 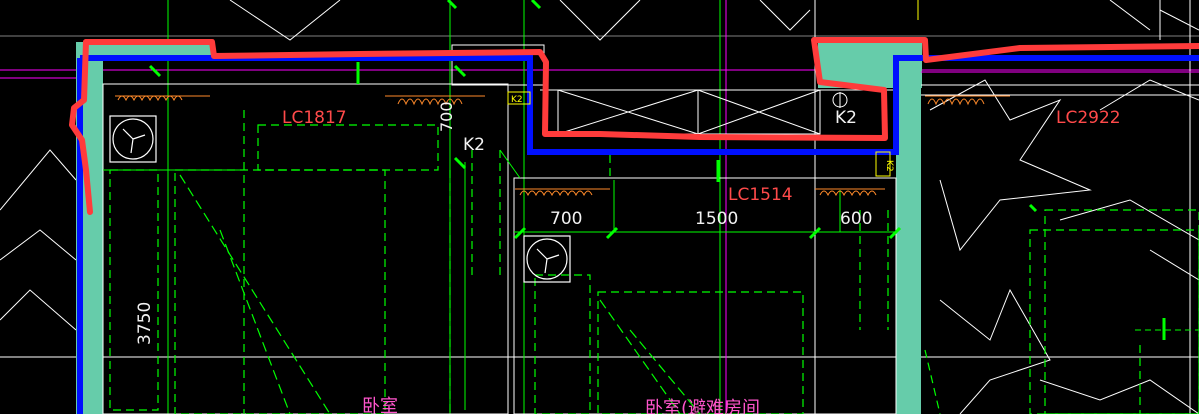 What do you see at coordinates (446, 116) in the screenshot?
I see `dimension-700-vertical: 700` at bounding box center [446, 116].